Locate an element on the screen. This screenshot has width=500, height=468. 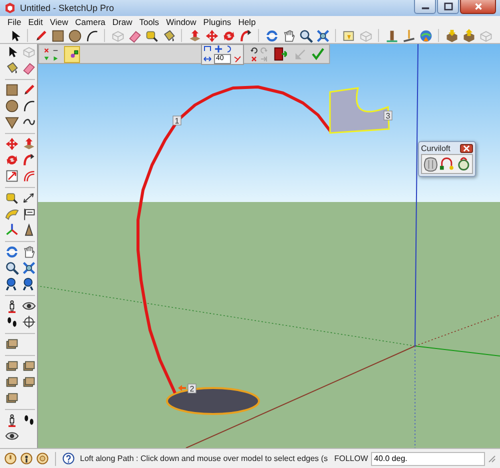
location-circle-icon is located at coordinates (10, 458).